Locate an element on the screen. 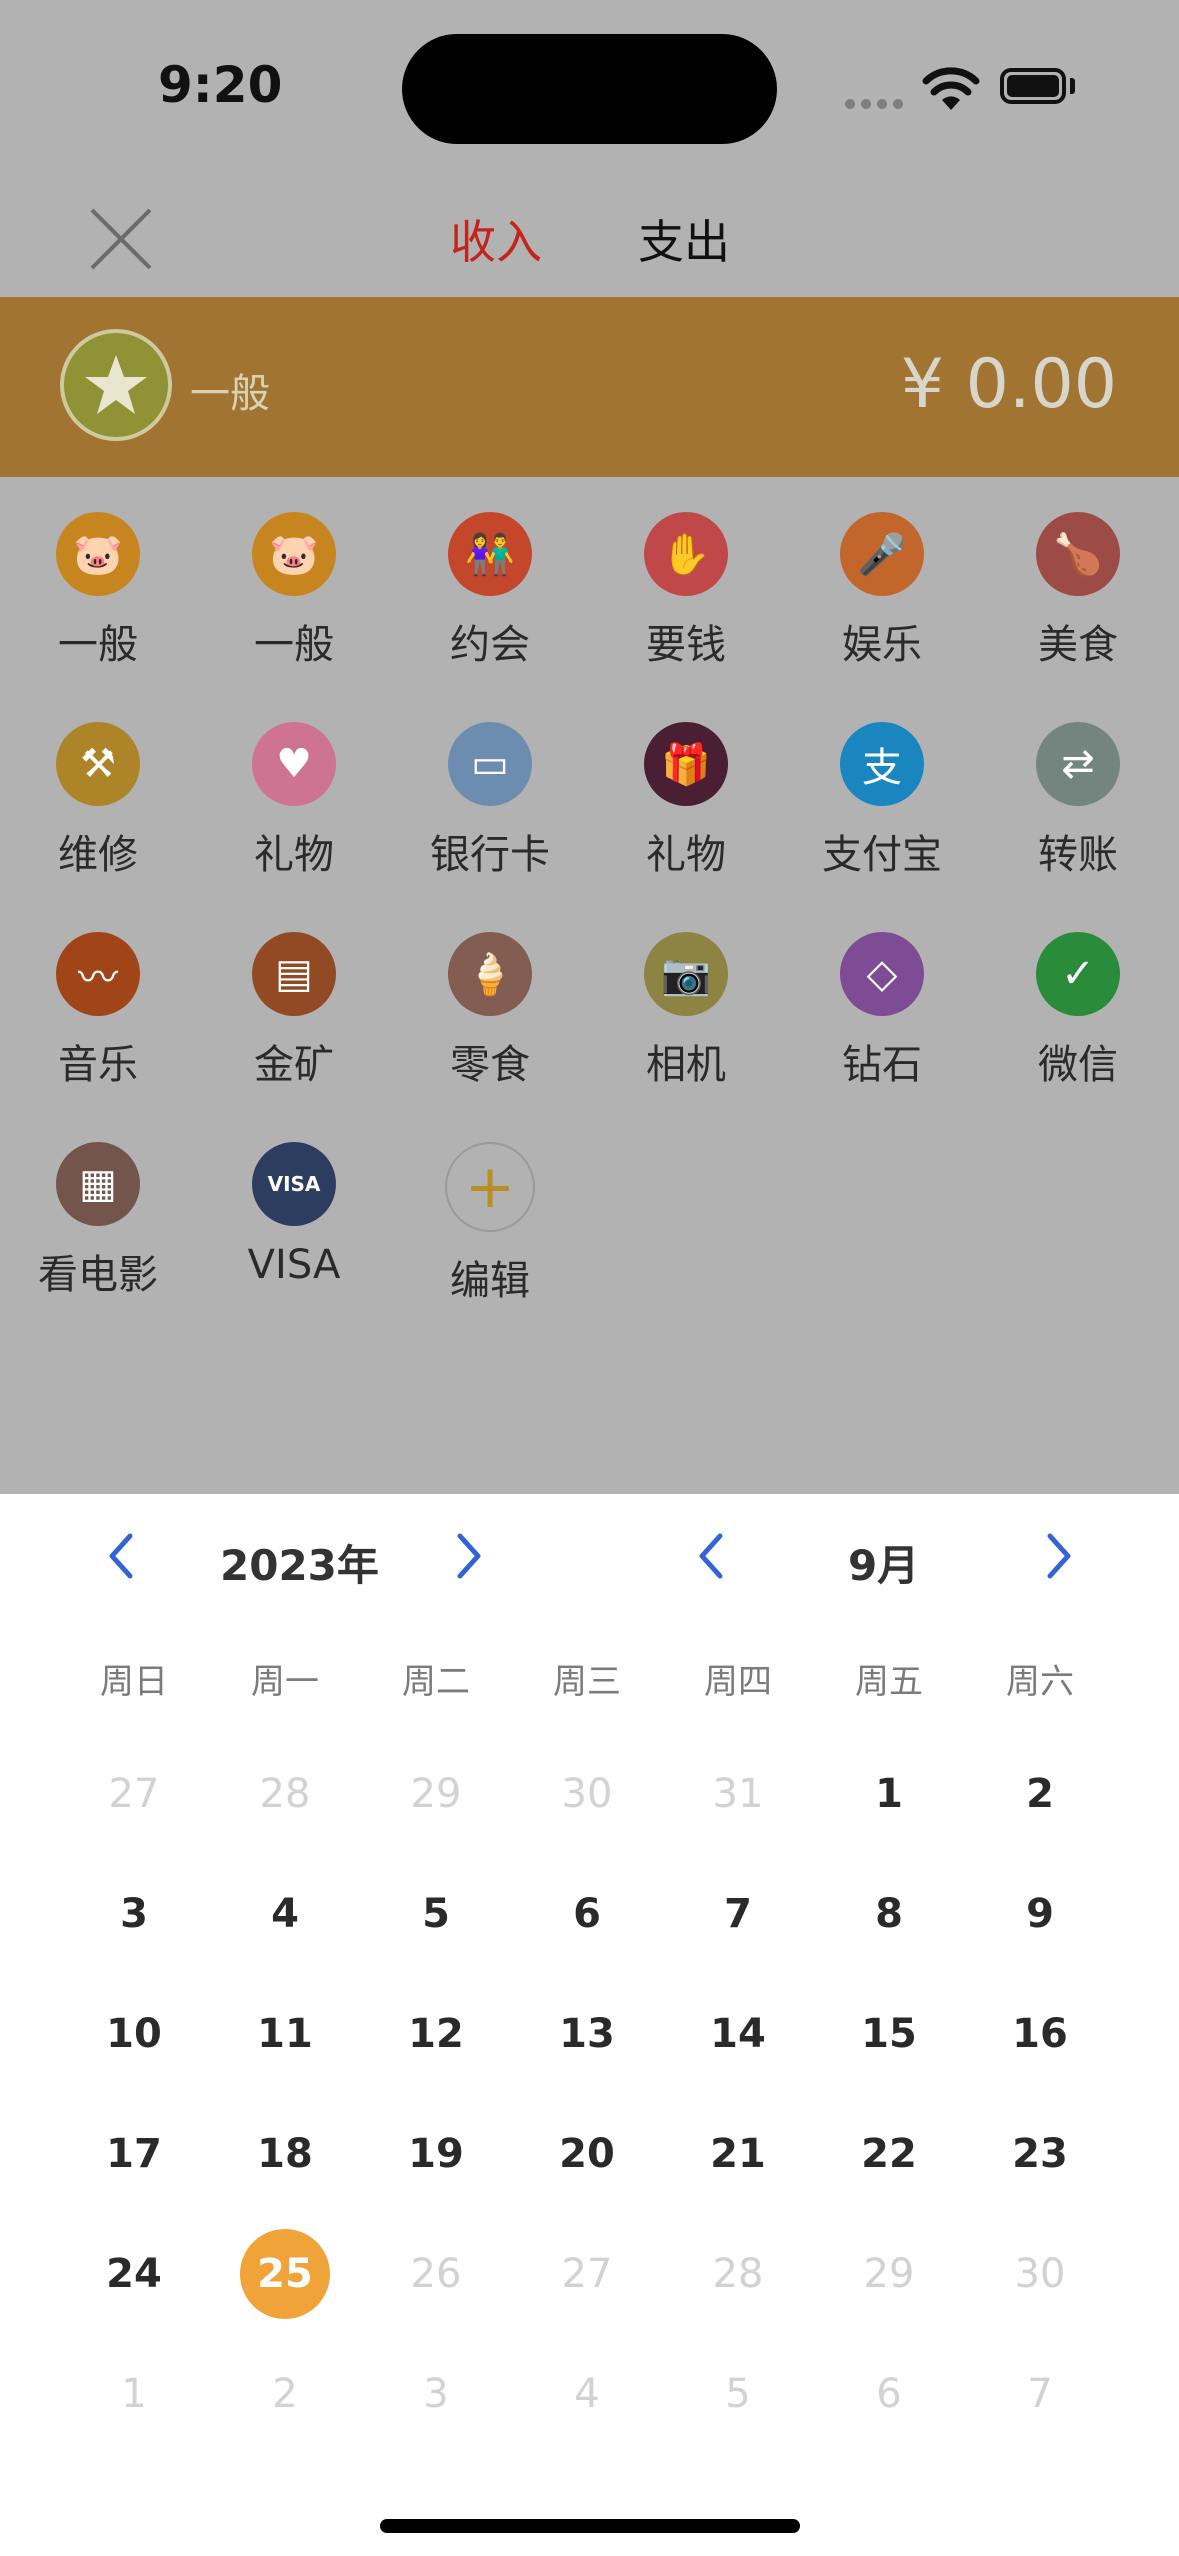 Image resolution: width=1179 pixels, height=2556 pixels. couple-icon: 👫 is located at coordinates (490, 554).